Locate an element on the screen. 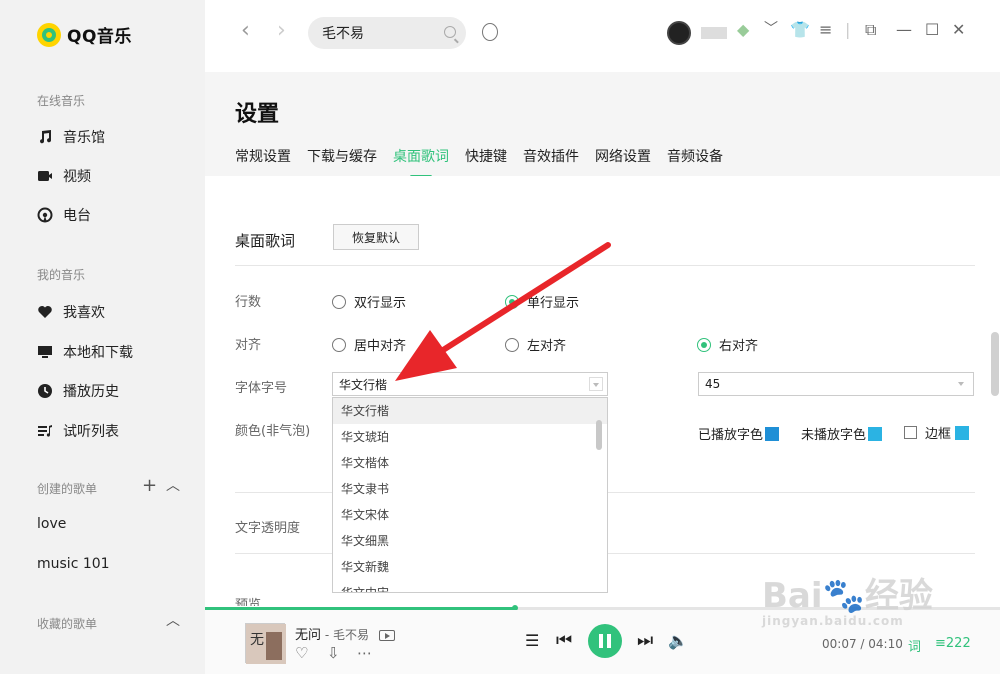 Image resolution: width=1000 pixels, height=674 pixels. play-order-icon: ☰ is located at coordinates (532, 641).